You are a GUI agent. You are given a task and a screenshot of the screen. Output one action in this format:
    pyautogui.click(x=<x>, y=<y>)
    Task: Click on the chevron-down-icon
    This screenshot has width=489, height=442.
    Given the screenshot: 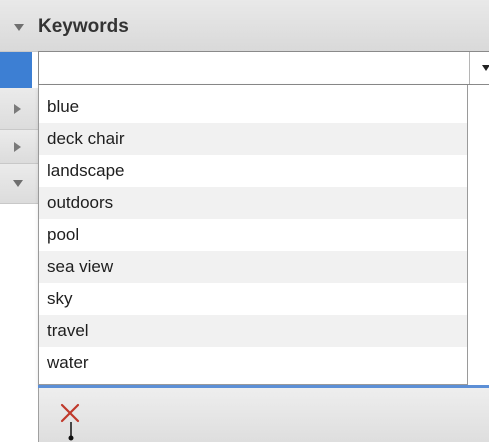 What is the action you would take?
    pyautogui.click(x=485, y=68)
    